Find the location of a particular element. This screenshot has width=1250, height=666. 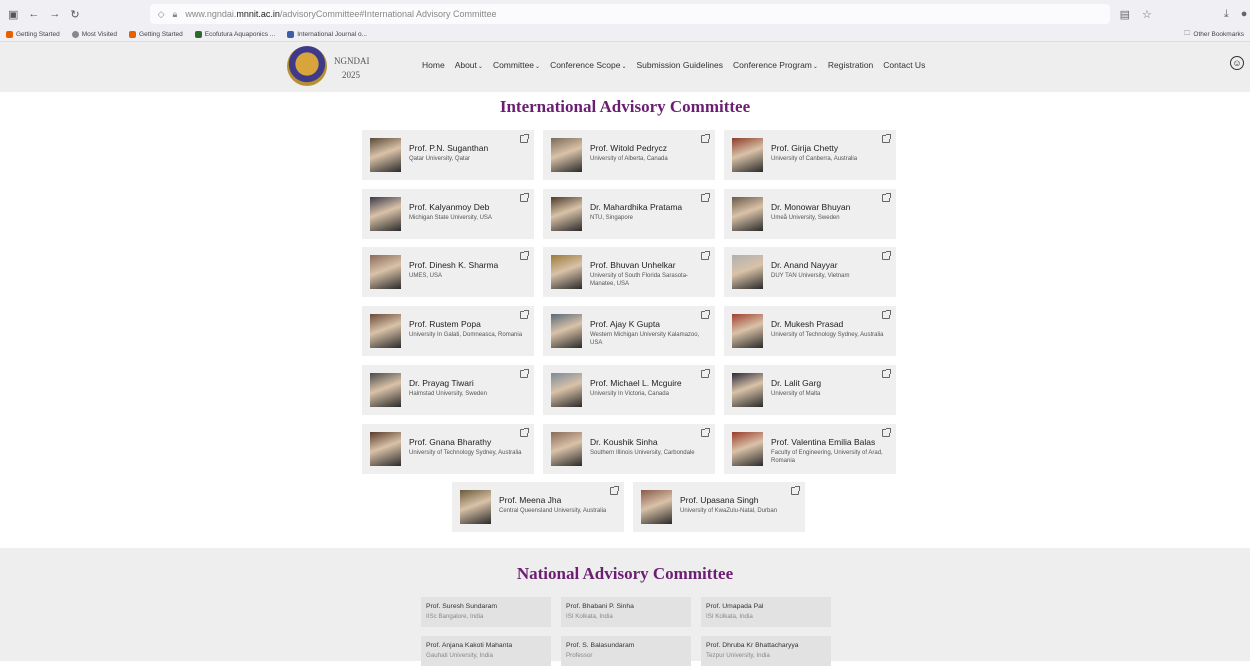

menu-home: Home is located at coordinates (433, 65).